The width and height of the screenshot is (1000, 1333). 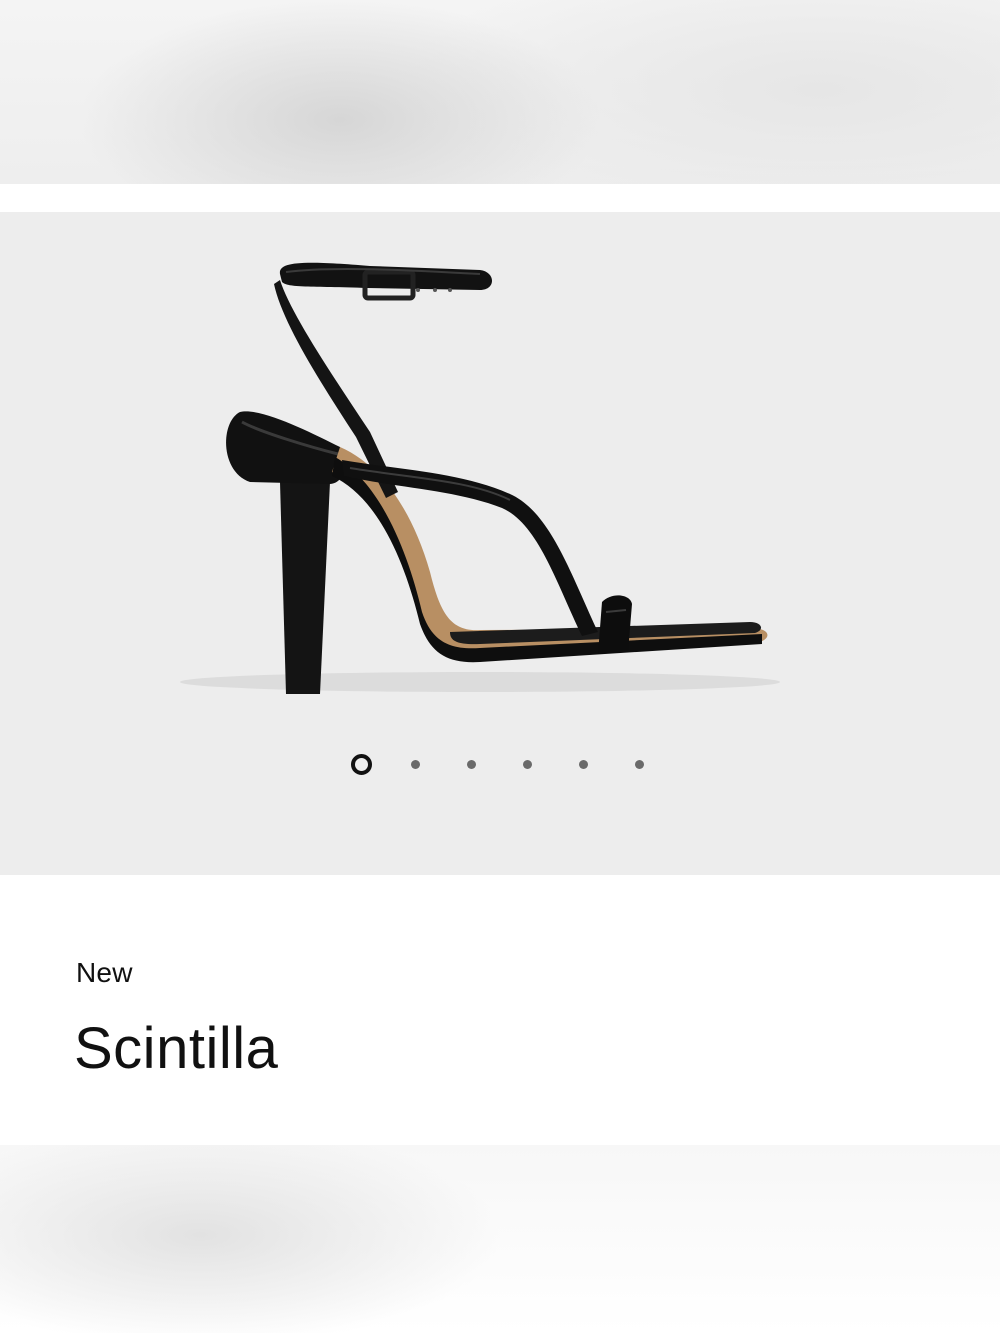 What do you see at coordinates (176, 1048) in the screenshot?
I see `product-title: Scintilla` at bounding box center [176, 1048].